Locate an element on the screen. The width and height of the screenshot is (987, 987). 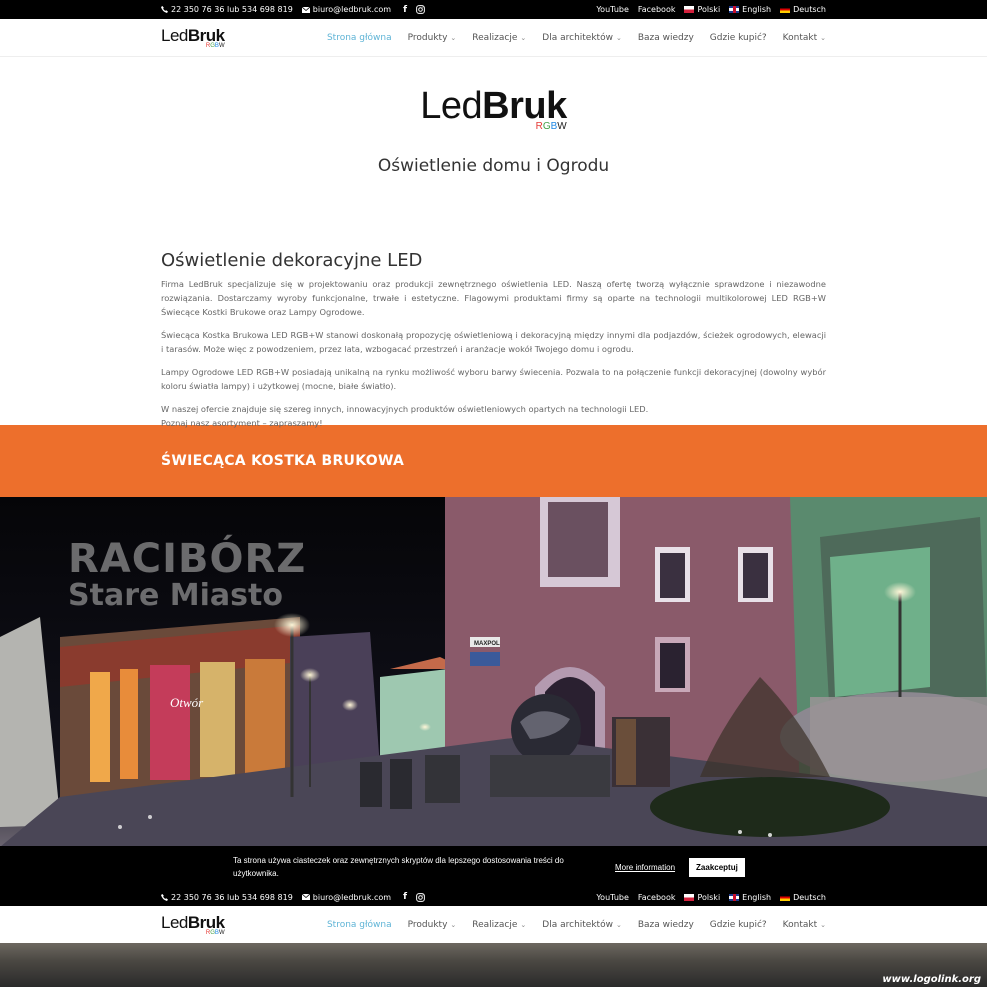
nav-label: Gdzie kupić? is located at coordinates (738, 924).